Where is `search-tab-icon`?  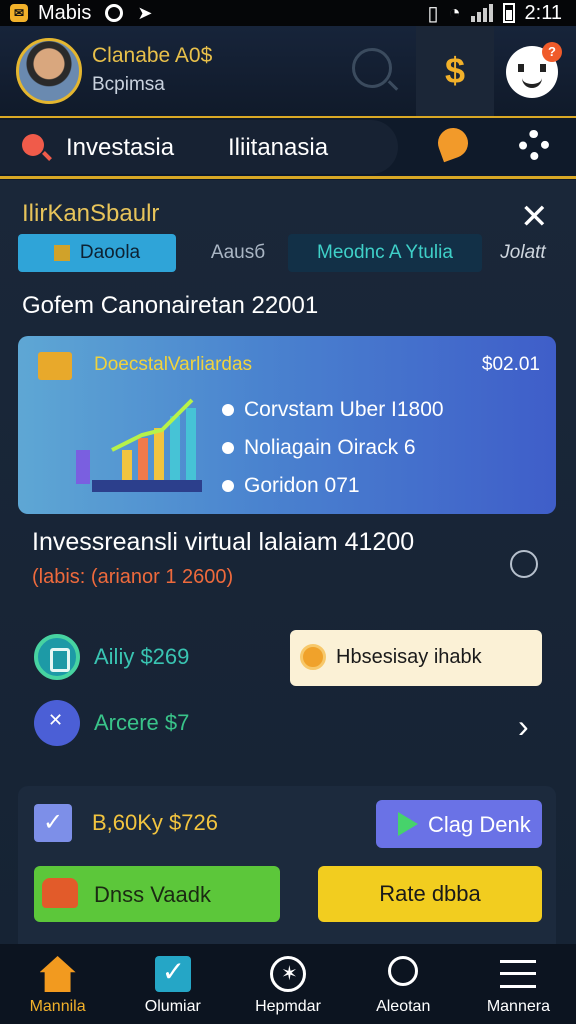
search-tab-icon is located at coordinates (33, 145).